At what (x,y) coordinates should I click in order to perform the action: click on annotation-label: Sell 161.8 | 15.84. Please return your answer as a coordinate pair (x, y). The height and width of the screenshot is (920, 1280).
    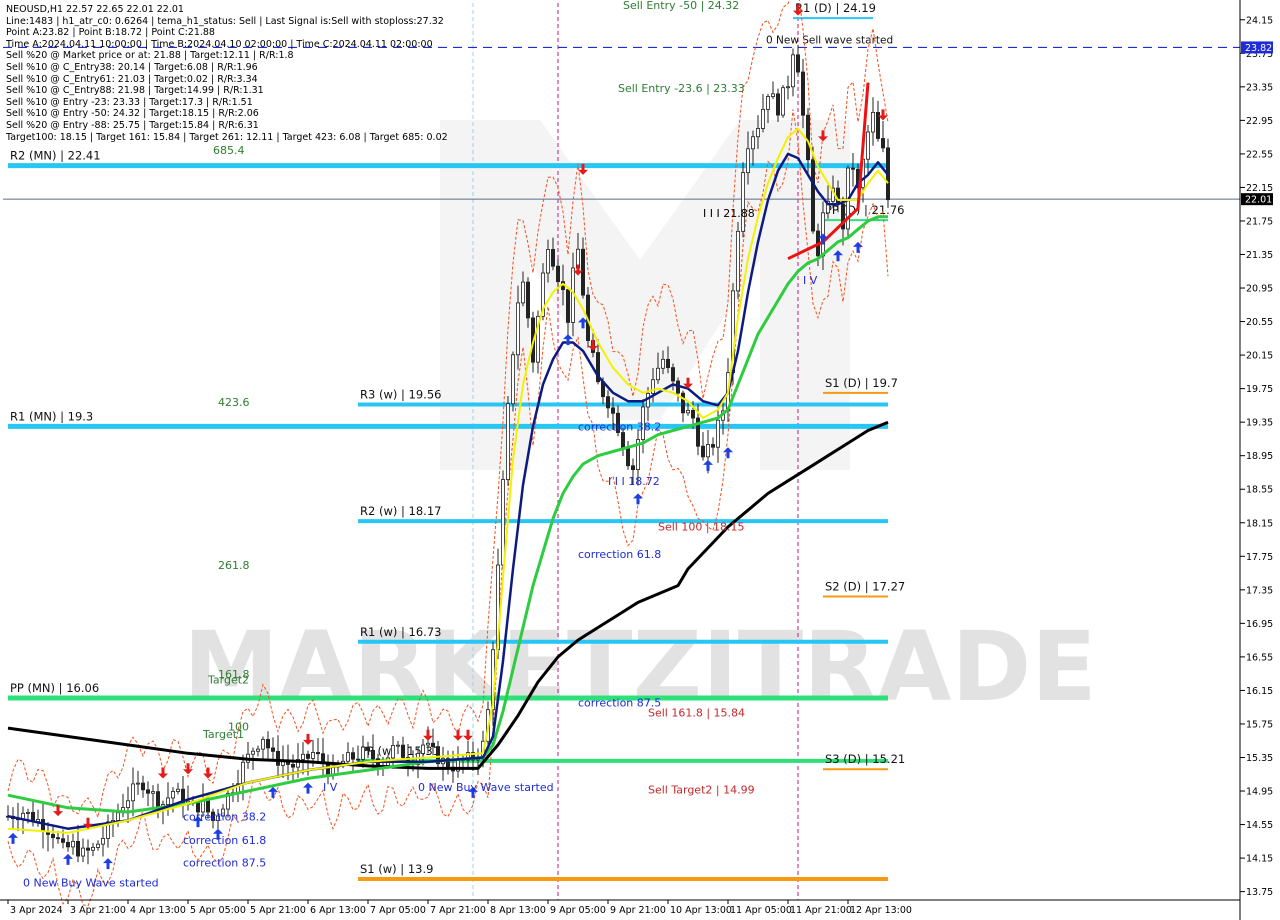
    Looking at the image, I should click on (696, 712).